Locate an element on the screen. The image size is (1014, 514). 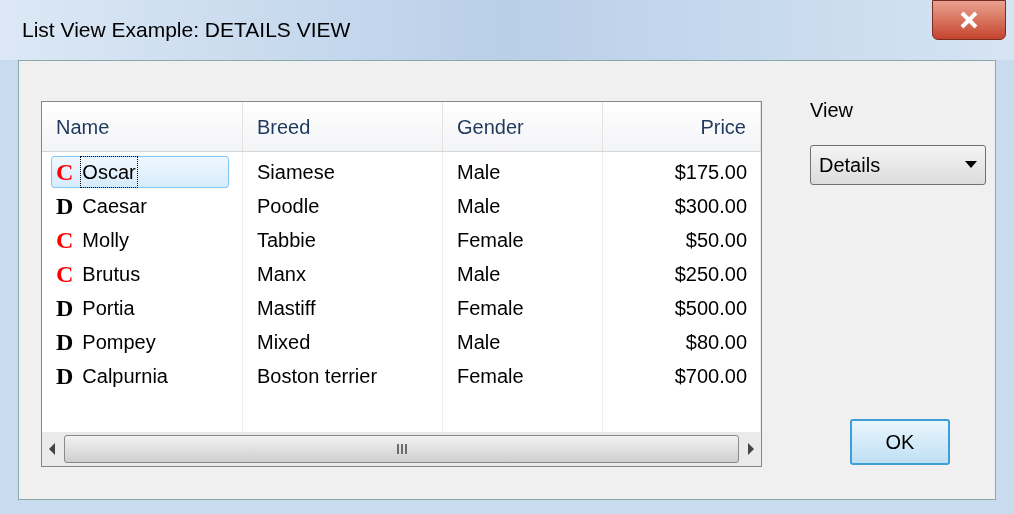
name-text: Molly is located at coordinates (105, 240).